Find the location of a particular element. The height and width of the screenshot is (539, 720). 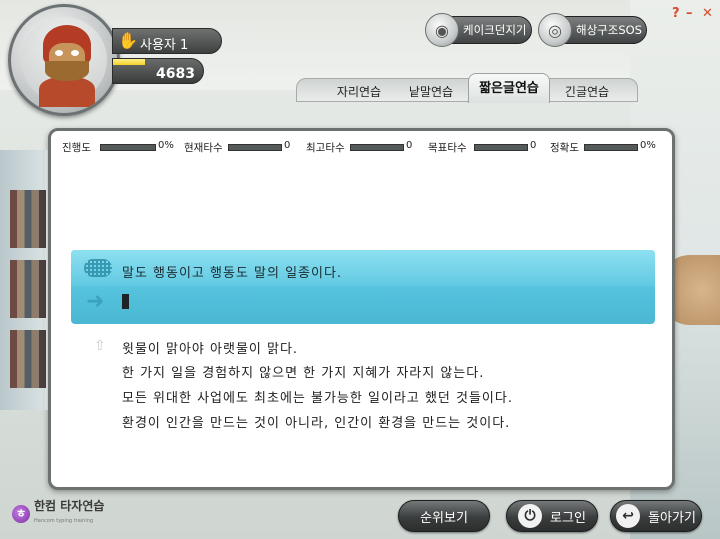

upcoming-sentence: 한 가지 일을 경험하지 않으면 한 가지 지혜가 자라지 않는다. is located at coordinates (303, 373).